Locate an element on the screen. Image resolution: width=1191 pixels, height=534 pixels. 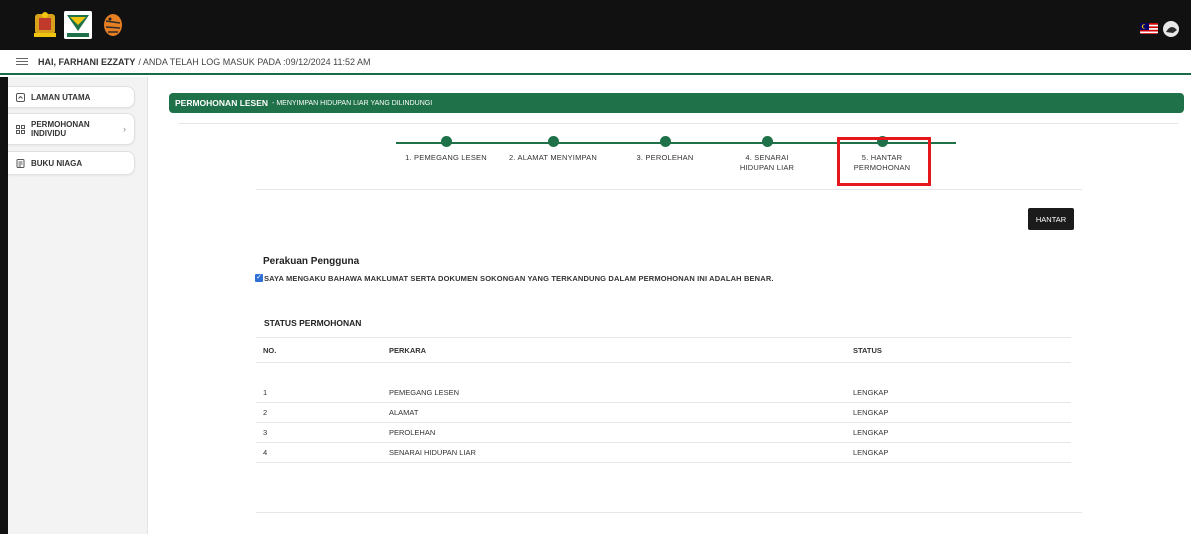
sidebar-item-permohonan-individu: PERMOHONAN INDIVIDU › is located at coordinates (71, 129).